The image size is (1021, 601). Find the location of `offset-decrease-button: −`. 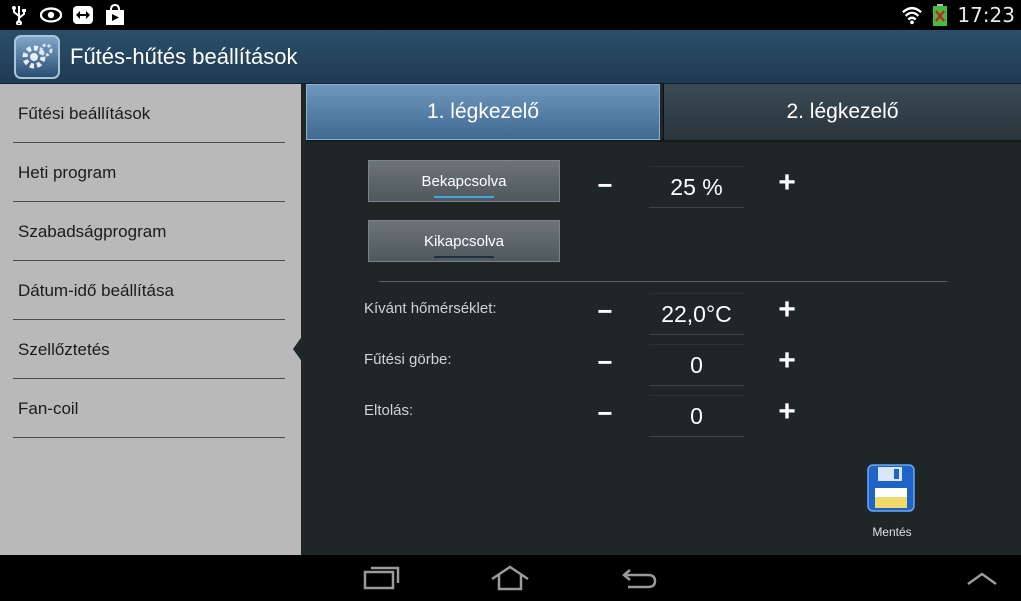

offset-decrease-button: − is located at coordinates (605, 413).